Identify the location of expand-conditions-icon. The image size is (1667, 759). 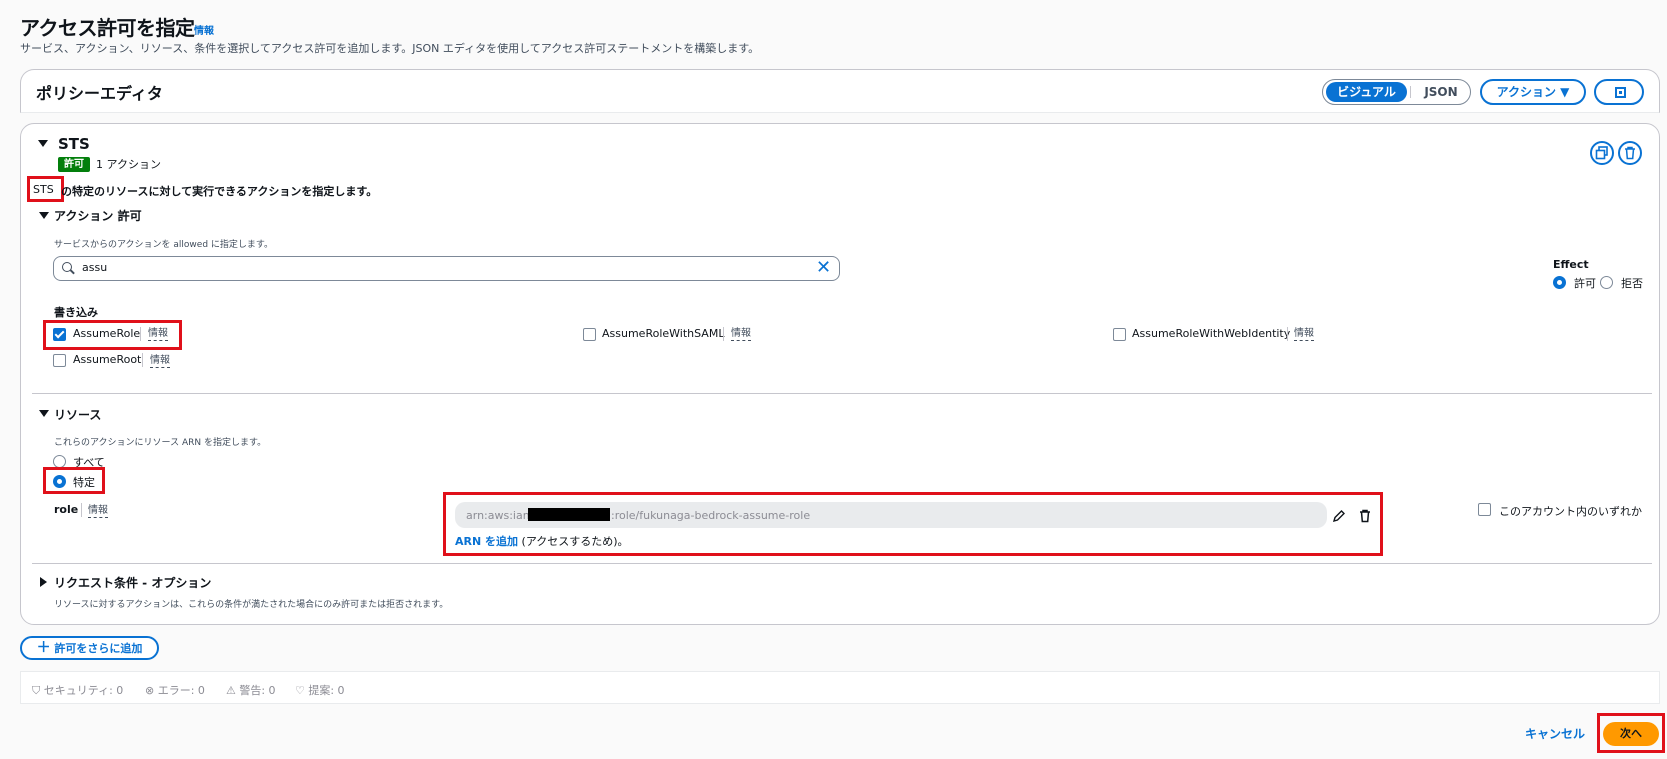
(43, 582).